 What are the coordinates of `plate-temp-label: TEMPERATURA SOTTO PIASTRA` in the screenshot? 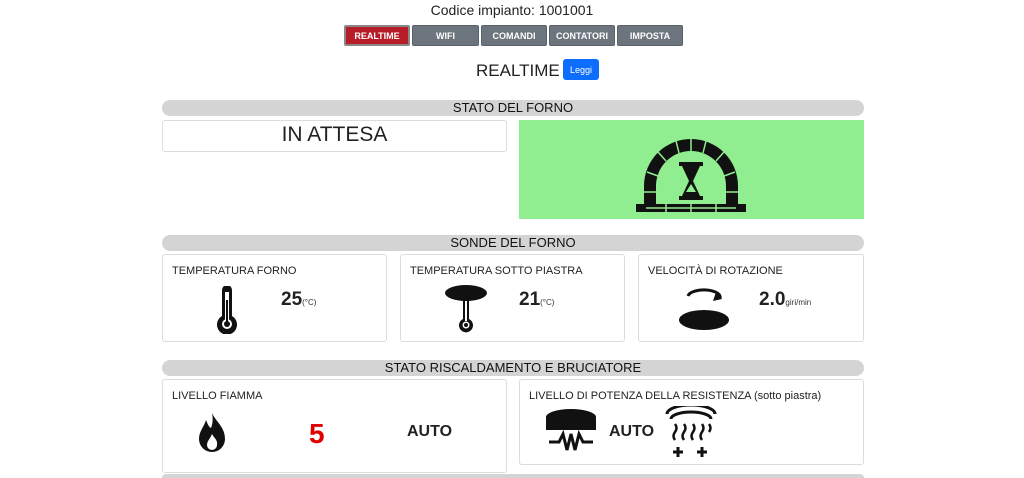 It's located at (496, 271).